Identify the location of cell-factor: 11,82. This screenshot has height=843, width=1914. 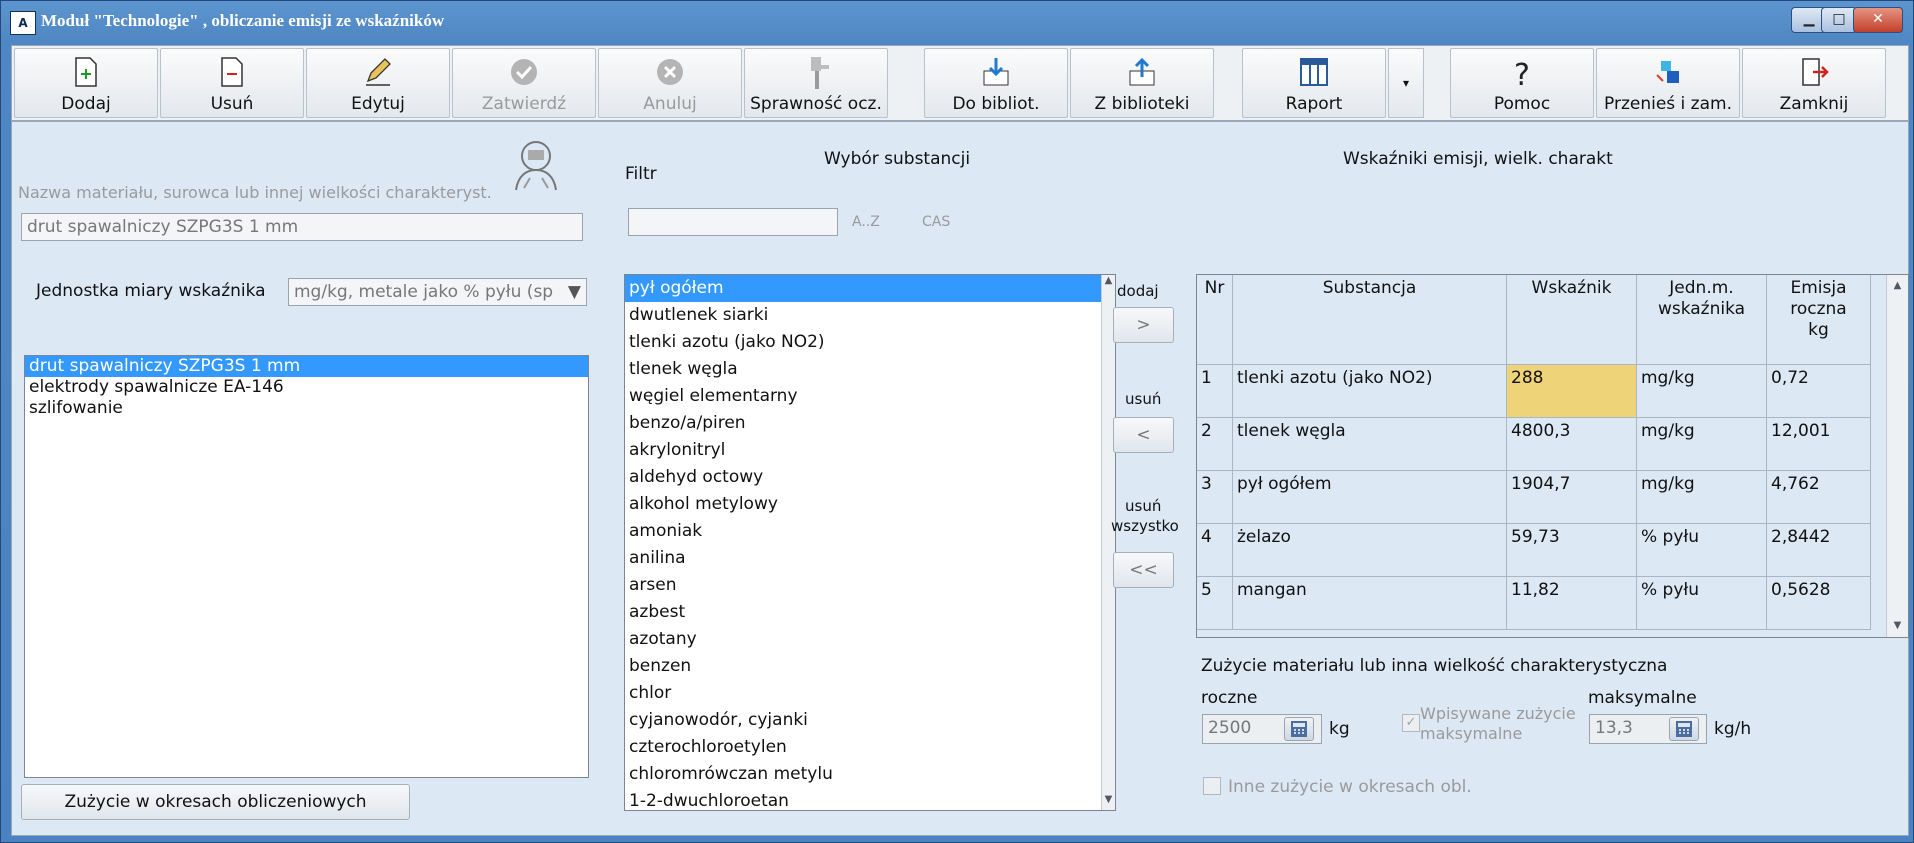
(1572, 603).